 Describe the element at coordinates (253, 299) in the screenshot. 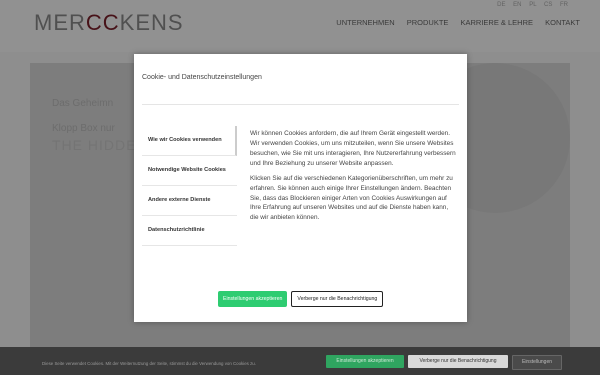

I see `accept-settings-button: Einstellungen akzeptieren` at that location.